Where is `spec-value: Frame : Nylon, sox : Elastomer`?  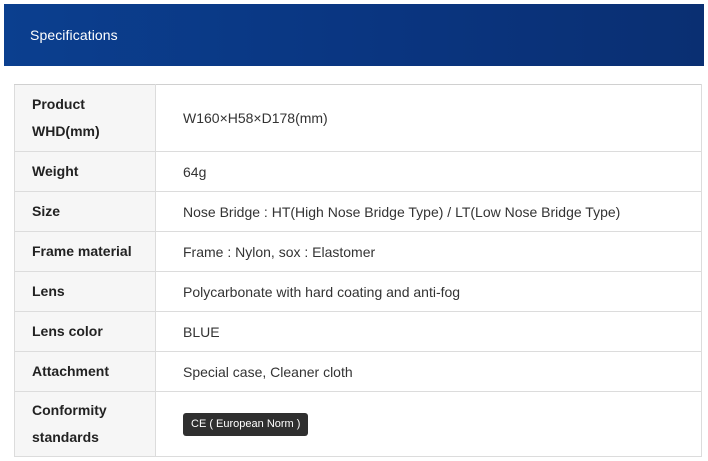
spec-value: Frame : Nylon, sox : Elastomer is located at coordinates (428, 251).